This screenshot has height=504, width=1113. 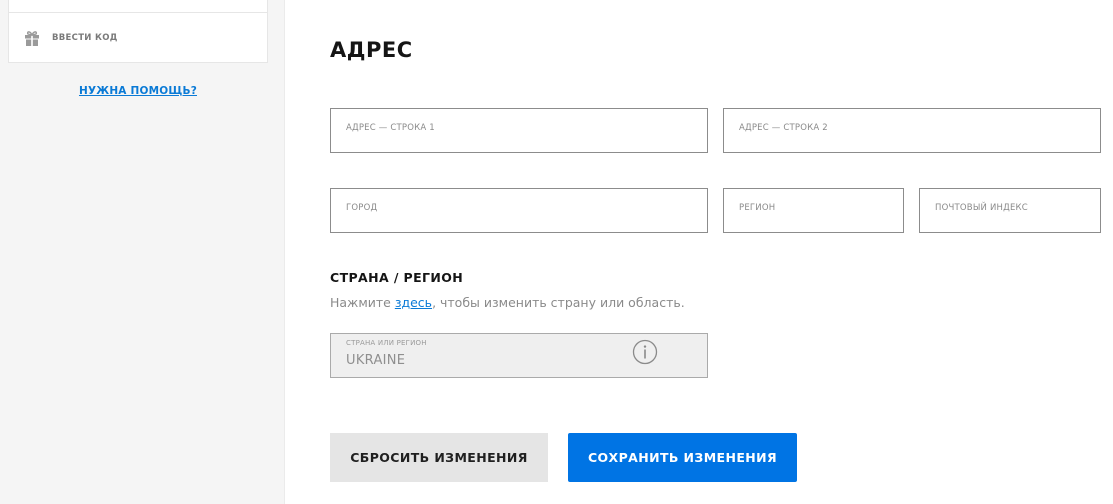 What do you see at coordinates (138, 6) in the screenshot?
I see `sidebar-divider` at bounding box center [138, 6].